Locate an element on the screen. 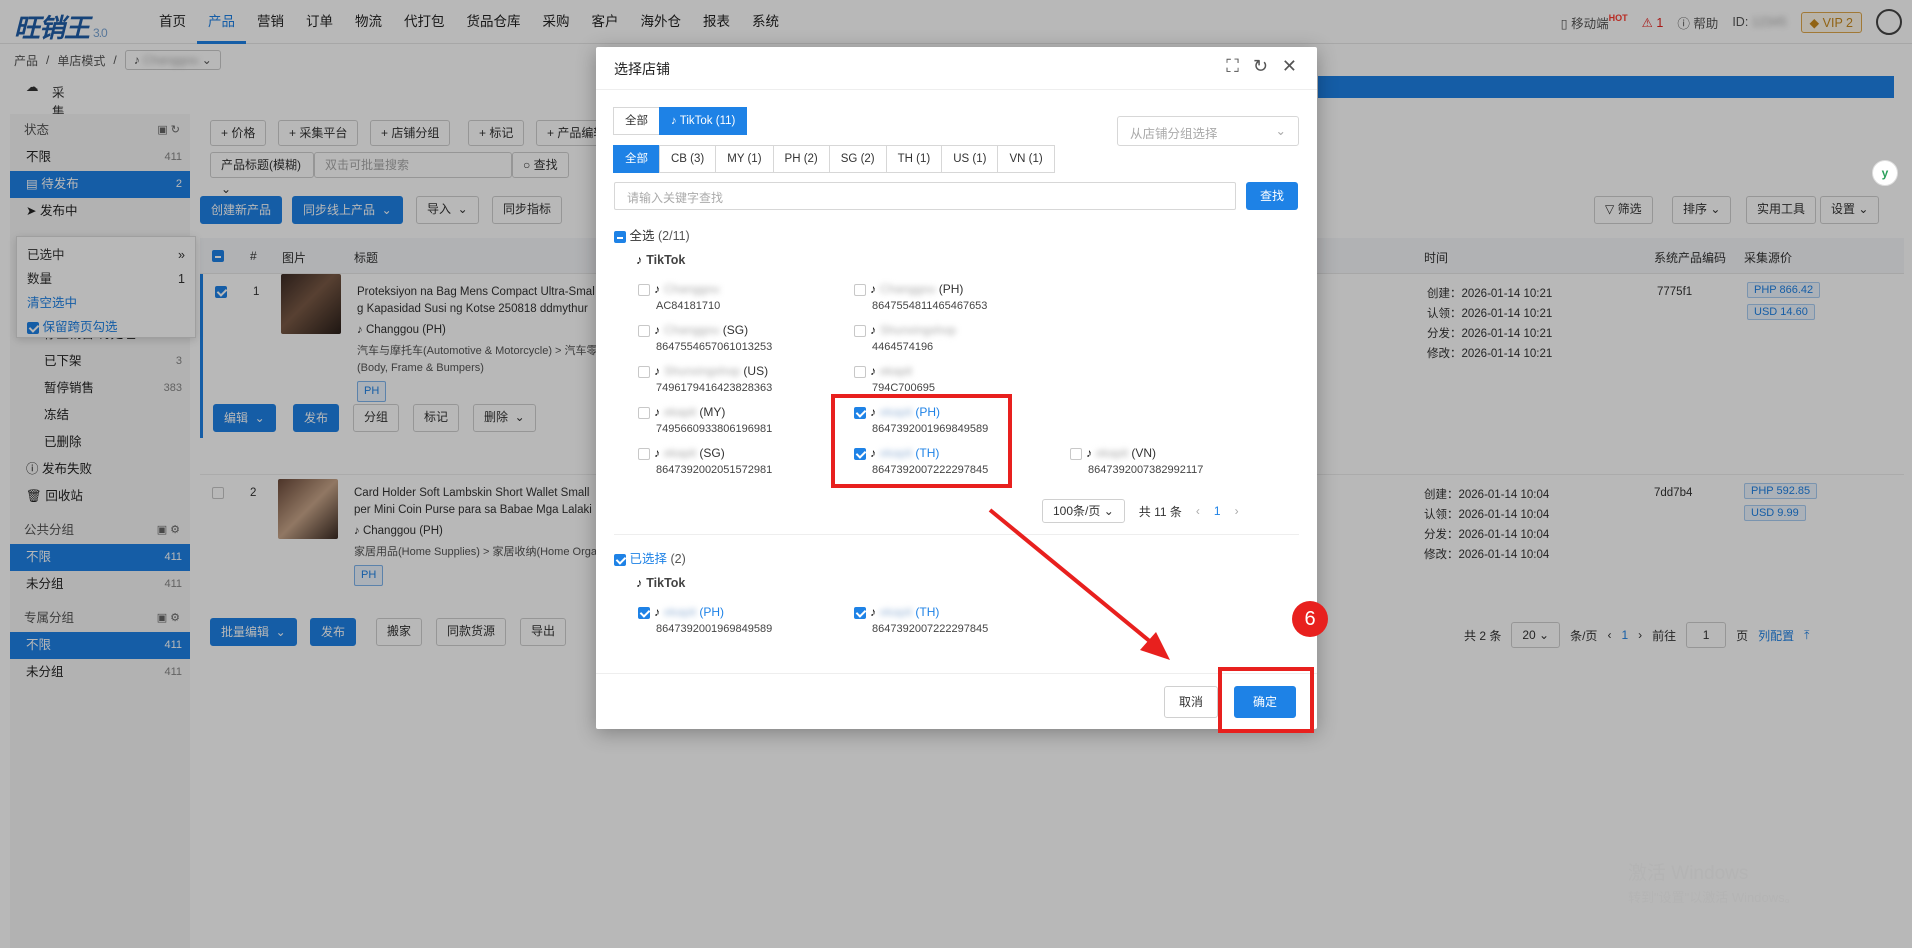  highlight-box-confirm is located at coordinates (1266, 700).